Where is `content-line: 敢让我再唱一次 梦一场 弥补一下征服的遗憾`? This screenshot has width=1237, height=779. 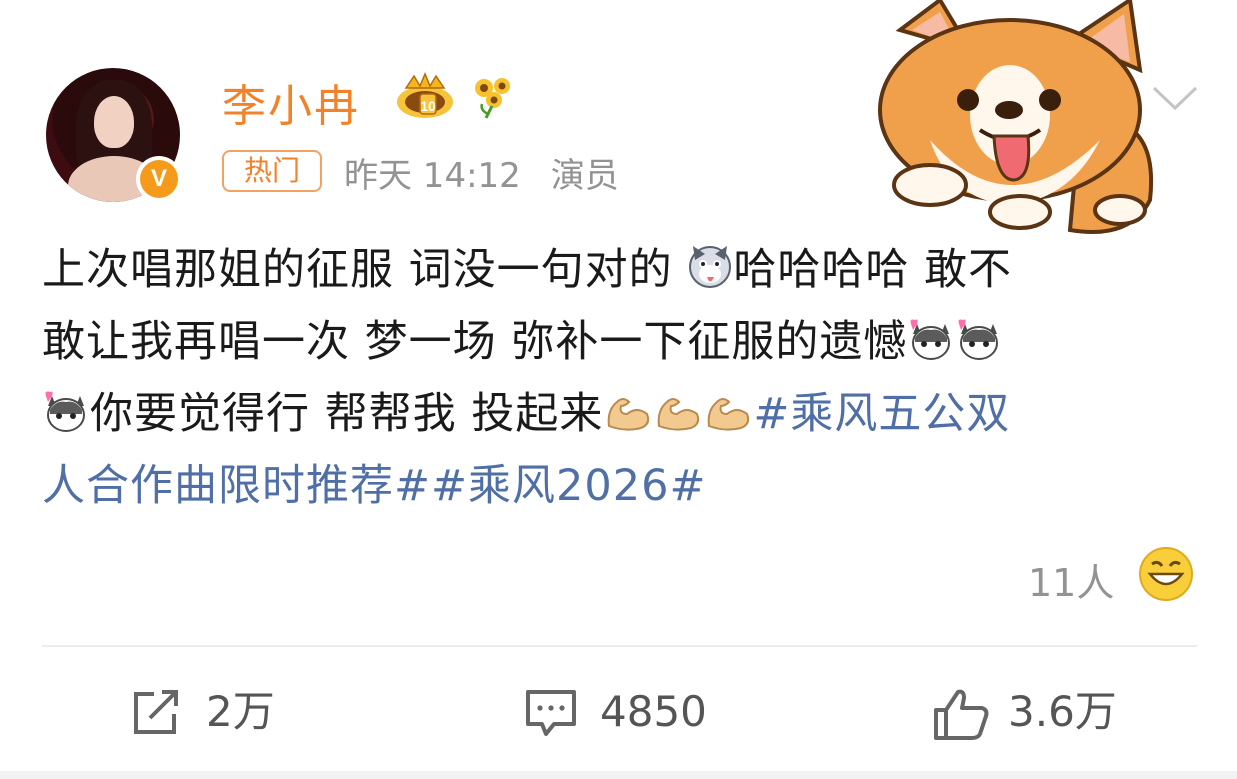 content-line: 敢让我再唱一次 梦一场 弥补一下征服的遗憾 is located at coordinates (624, 342).